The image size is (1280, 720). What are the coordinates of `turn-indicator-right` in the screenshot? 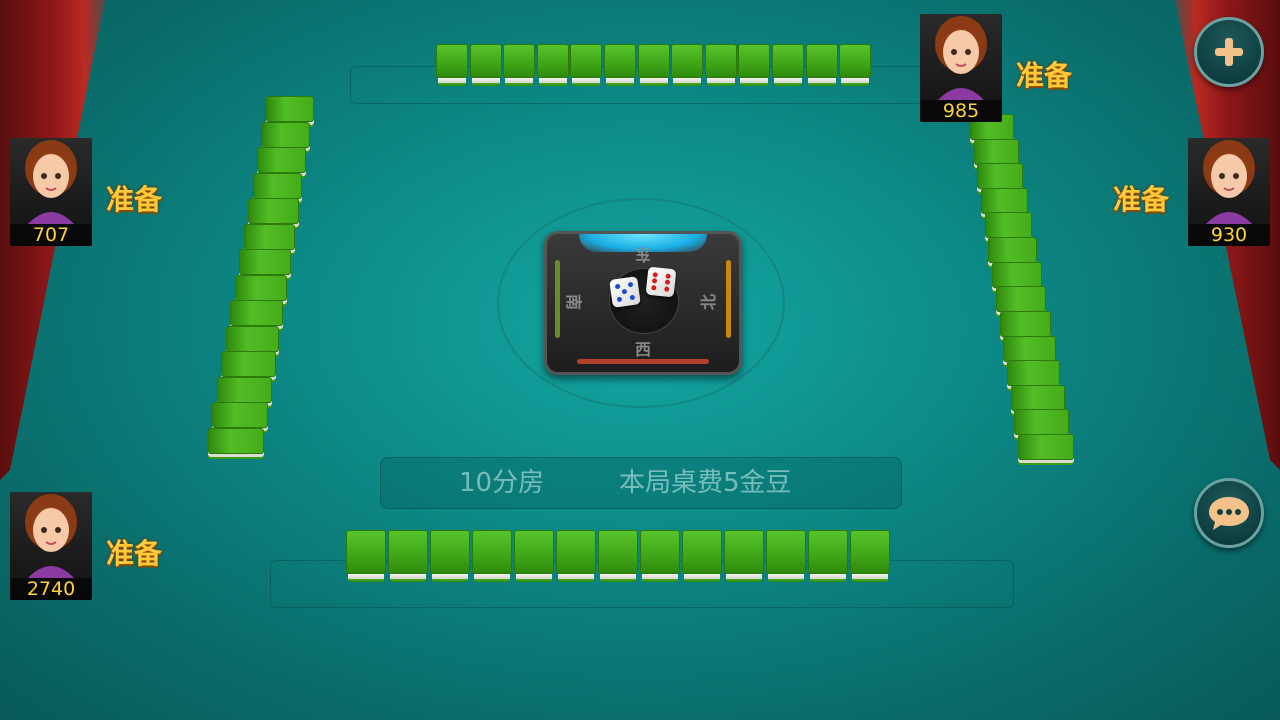 It's located at (728, 299).